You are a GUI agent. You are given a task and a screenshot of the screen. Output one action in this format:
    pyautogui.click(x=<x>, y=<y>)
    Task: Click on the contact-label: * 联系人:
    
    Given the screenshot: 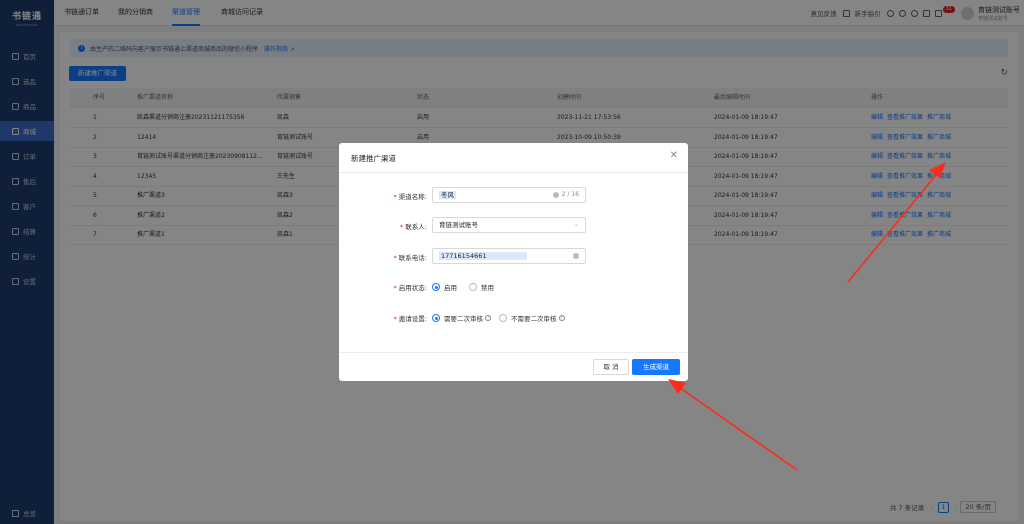 What is the action you would take?
    pyautogui.click(x=413, y=227)
    